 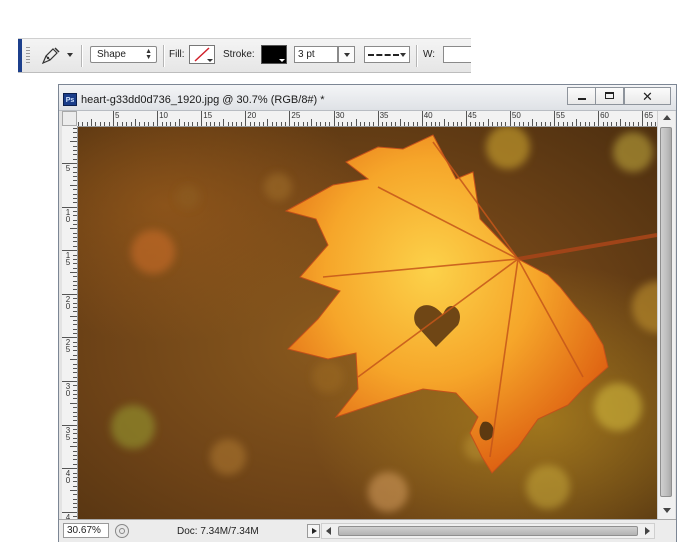 What do you see at coordinates (649, 115) in the screenshot?
I see `ruler-label: 65` at bounding box center [649, 115].